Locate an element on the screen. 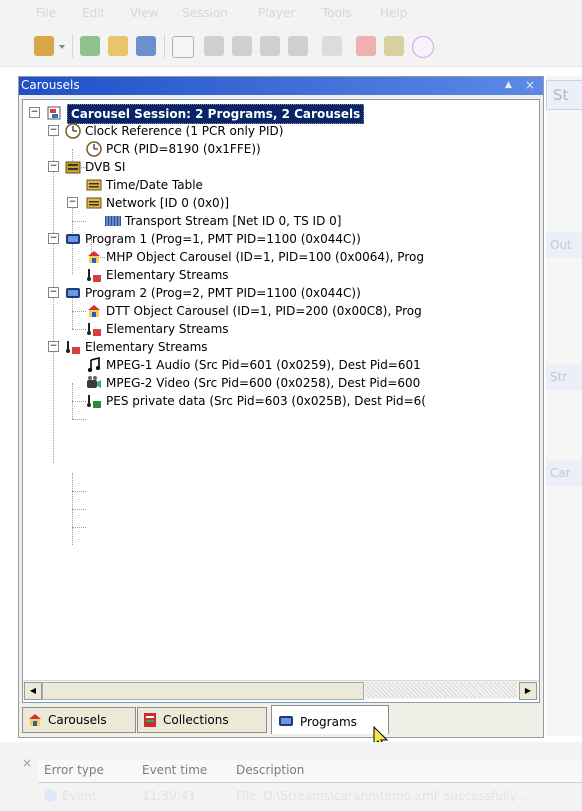 This screenshot has height=811, width=582. scroll-left-button: ◀ is located at coordinates (33, 691).